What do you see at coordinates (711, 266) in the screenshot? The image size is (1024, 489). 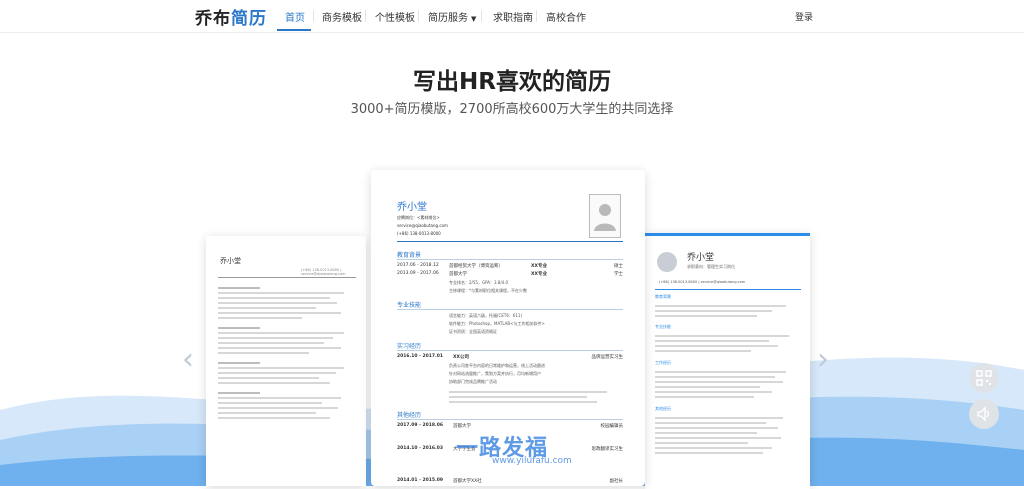 I see `resume-intention: 求职意向：管理生实习岗位` at bounding box center [711, 266].